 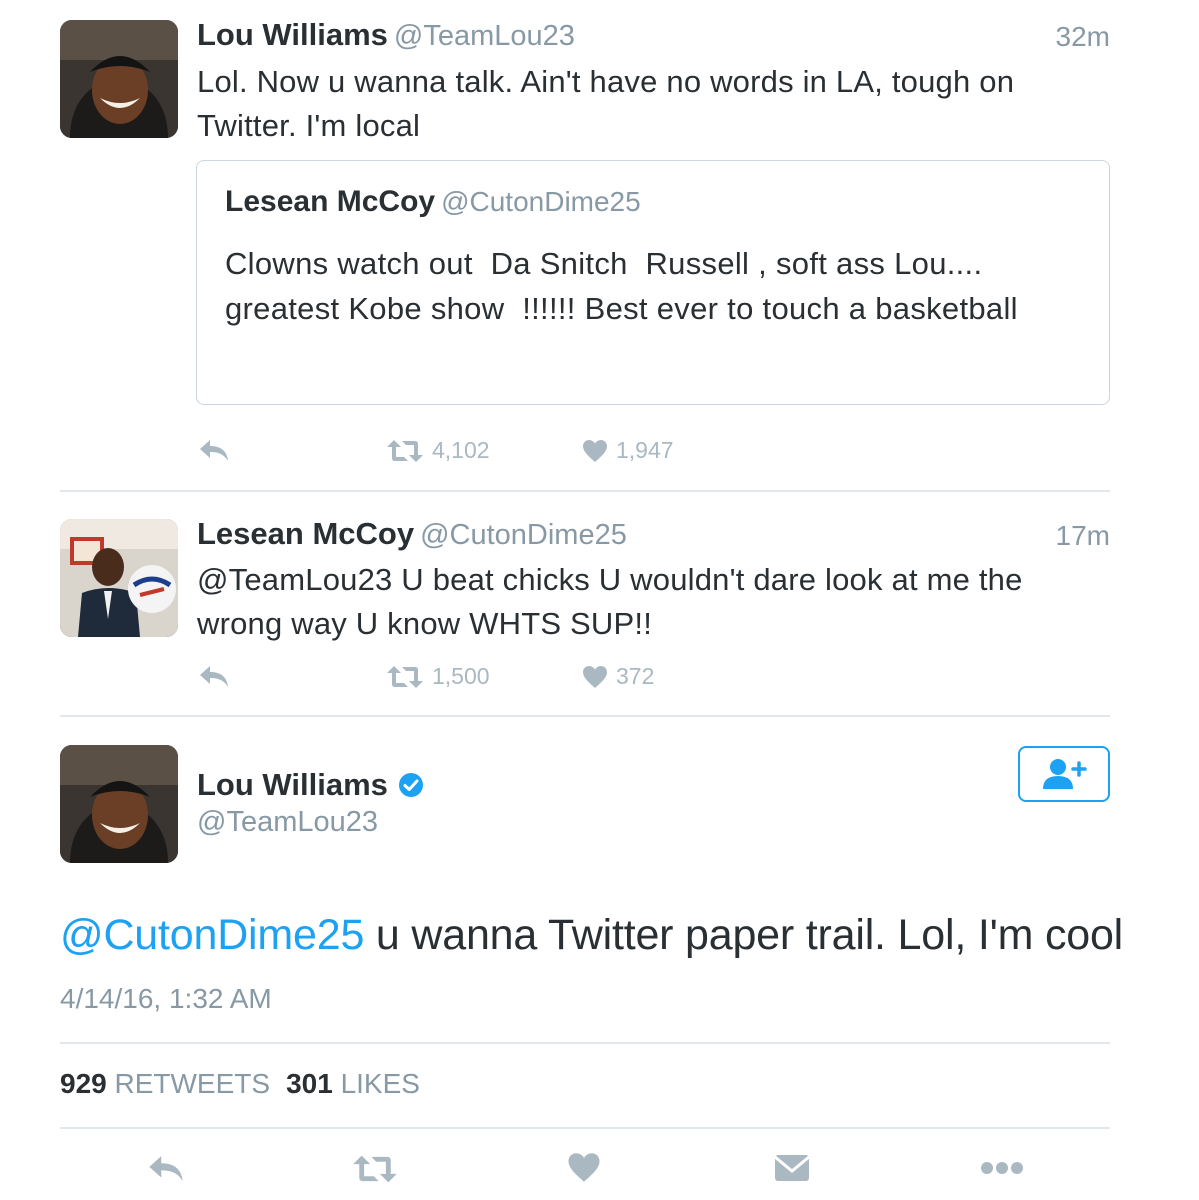 I want to click on main-author-name-text: Lou Williams, so click(x=292, y=785).